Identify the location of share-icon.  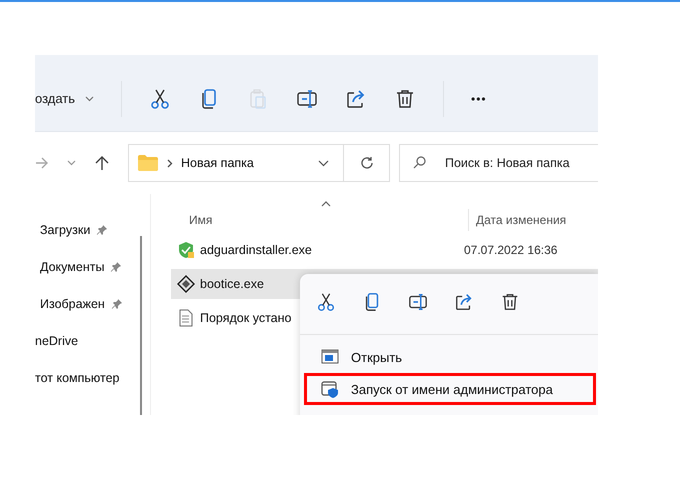
(464, 302).